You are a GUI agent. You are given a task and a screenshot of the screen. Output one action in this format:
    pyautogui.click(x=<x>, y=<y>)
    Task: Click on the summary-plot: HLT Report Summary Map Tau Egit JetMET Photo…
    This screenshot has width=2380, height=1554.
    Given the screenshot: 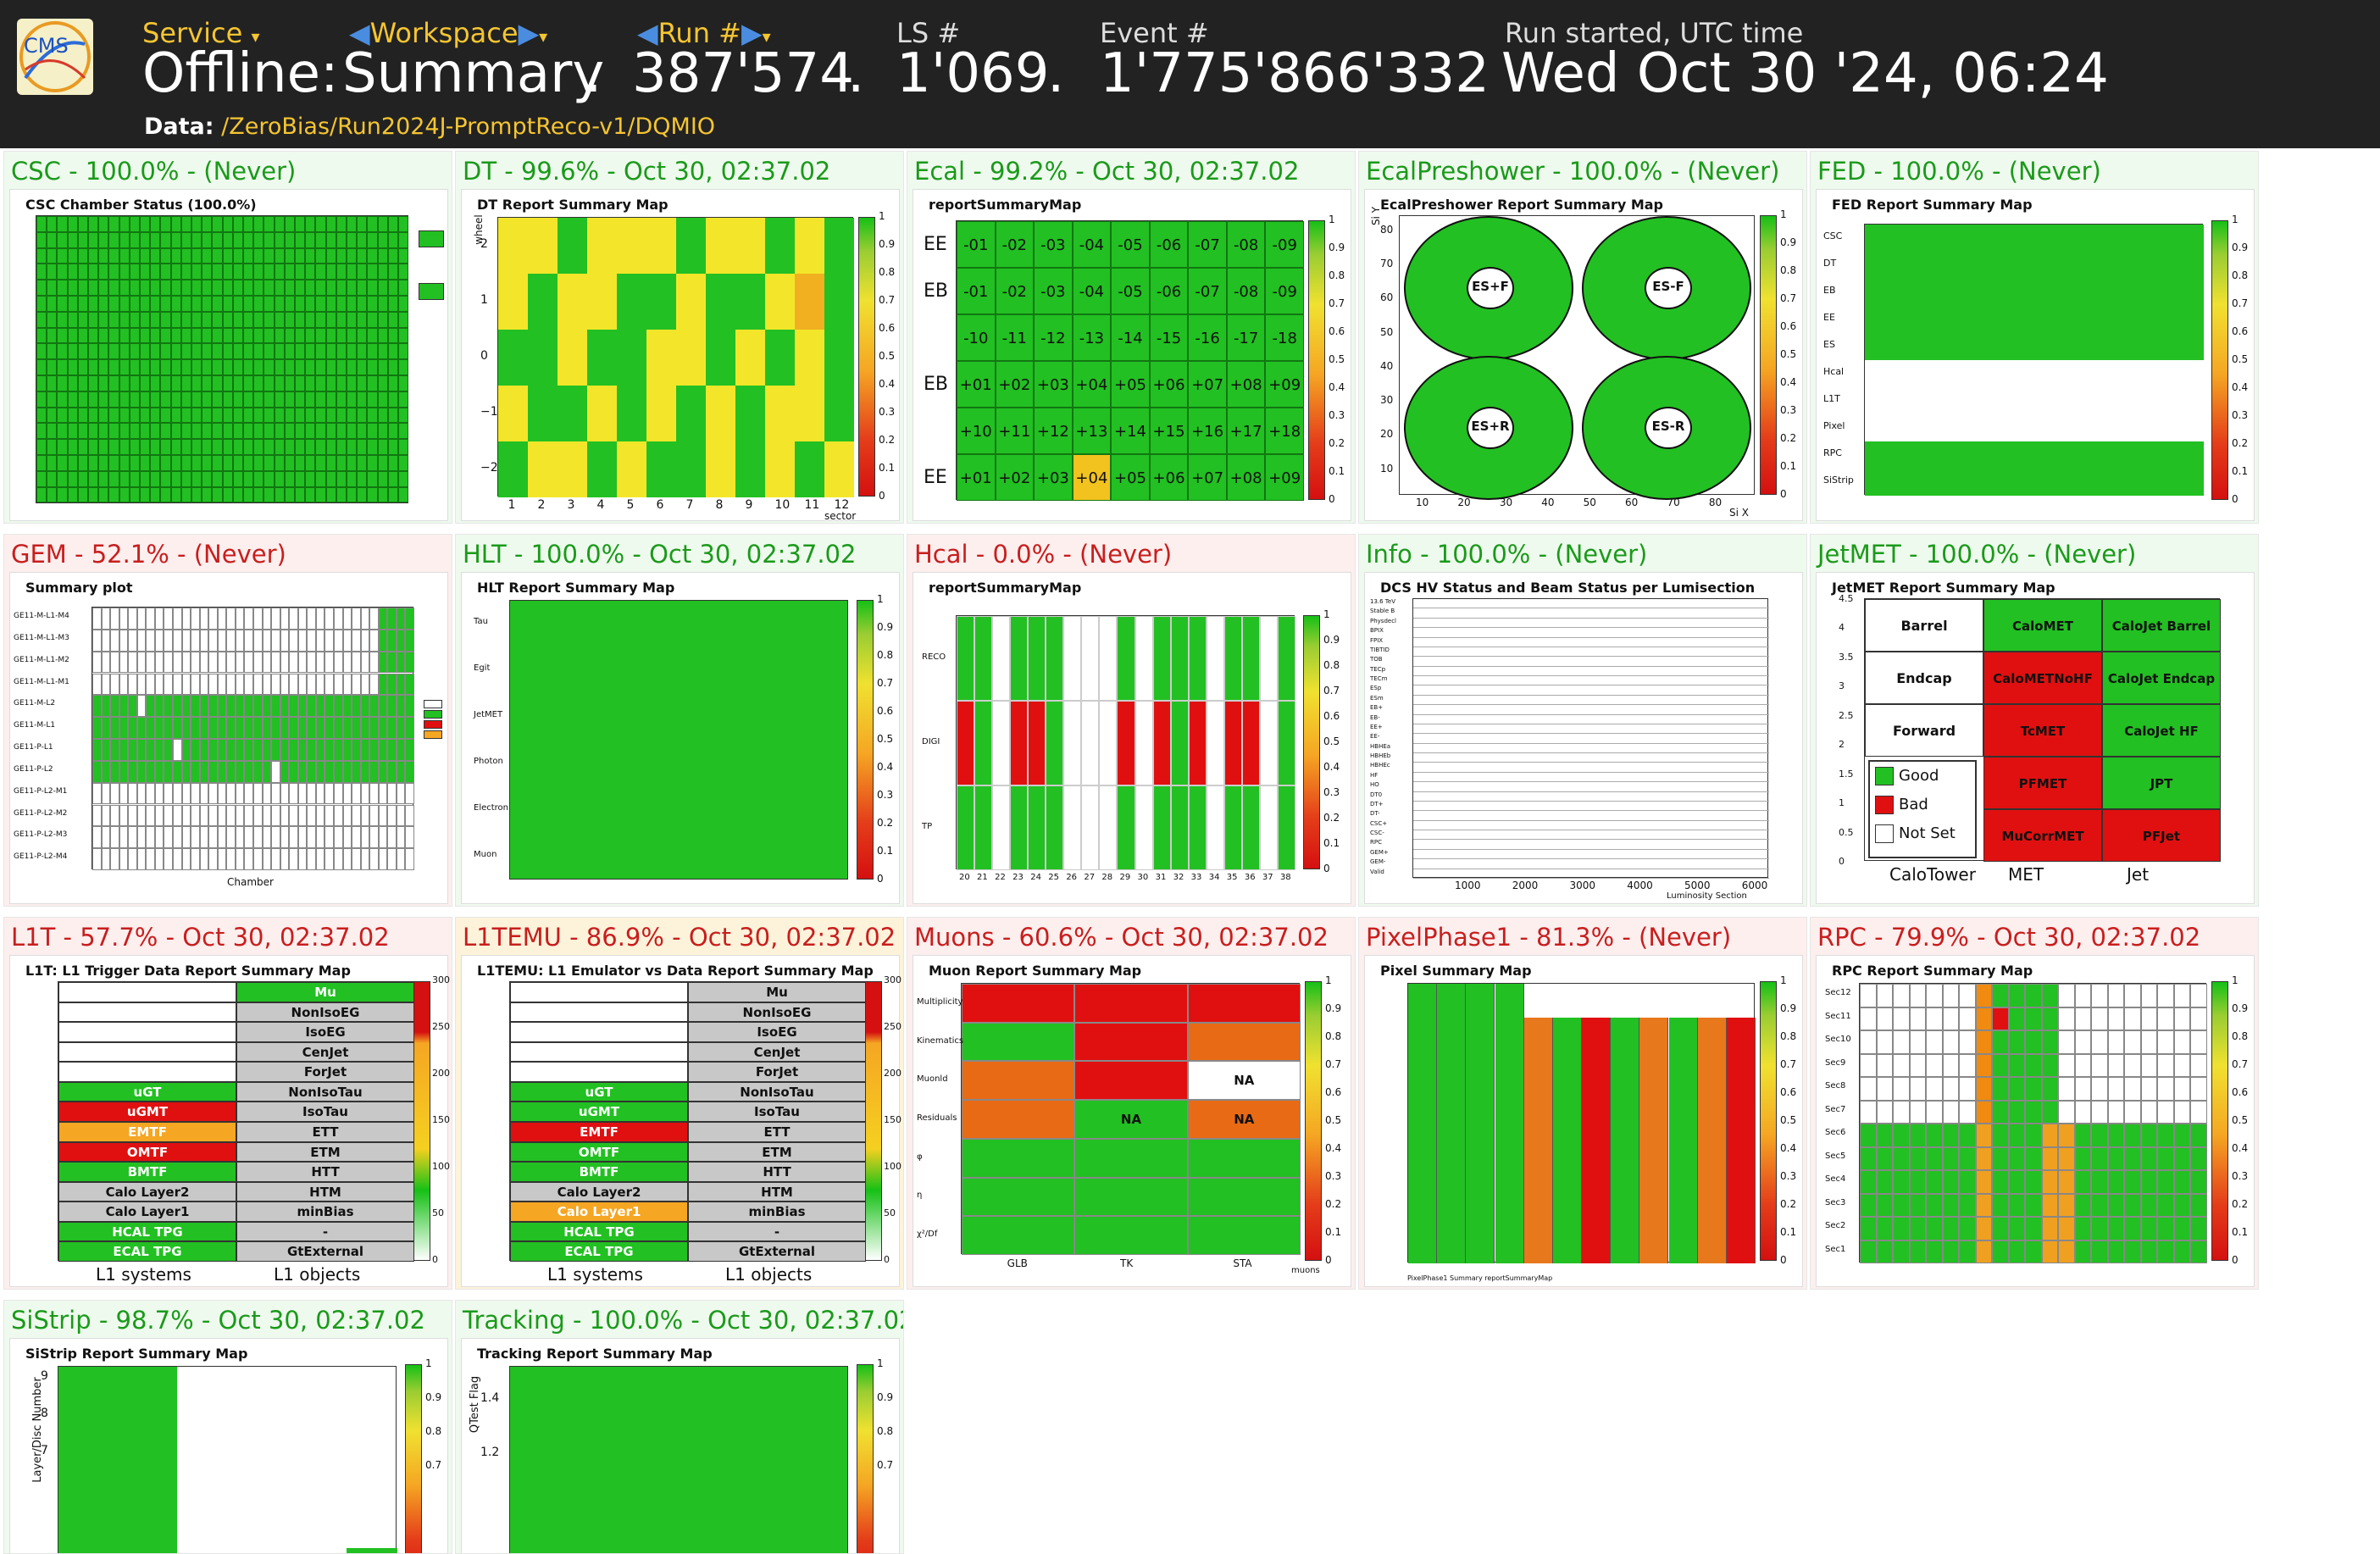 What is the action you would take?
    pyautogui.click(x=680, y=738)
    